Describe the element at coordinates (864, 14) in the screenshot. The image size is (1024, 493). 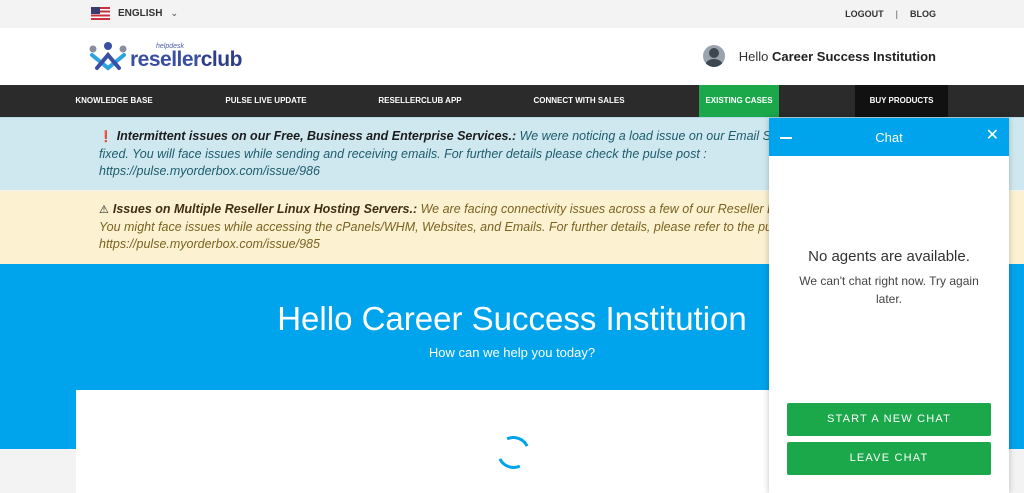
I see `logout-link: LOGOUT` at that location.